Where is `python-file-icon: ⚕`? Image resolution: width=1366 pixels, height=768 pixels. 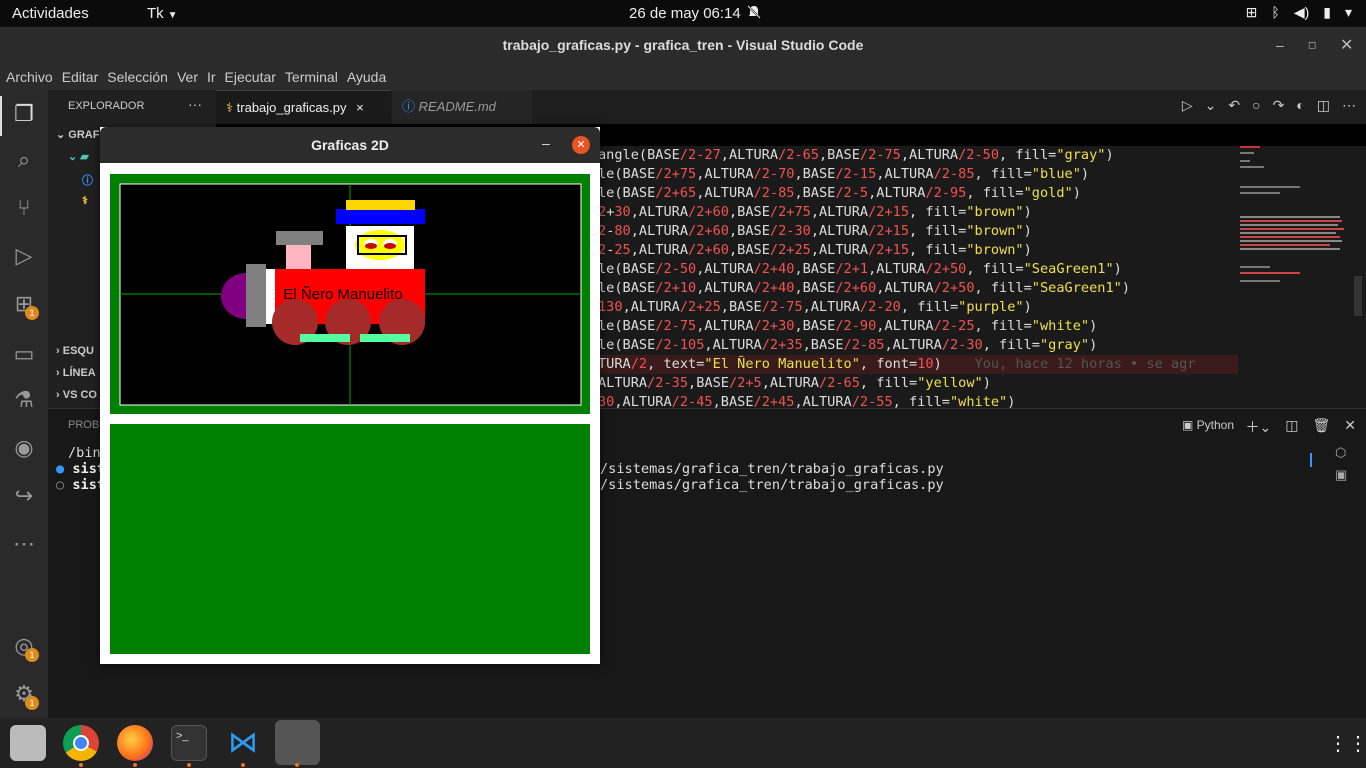 python-file-icon: ⚕ is located at coordinates (85, 200).